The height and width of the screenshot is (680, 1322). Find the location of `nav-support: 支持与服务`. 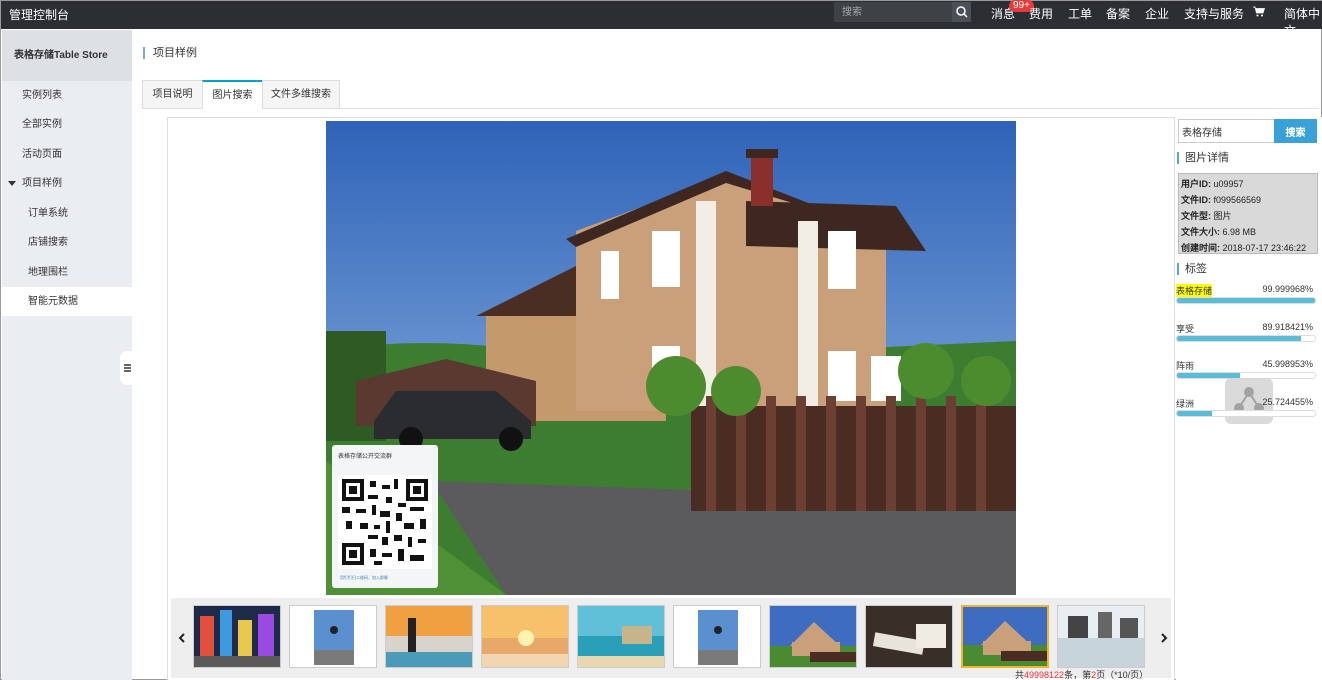

nav-support: 支持与服务 is located at coordinates (1214, 13).